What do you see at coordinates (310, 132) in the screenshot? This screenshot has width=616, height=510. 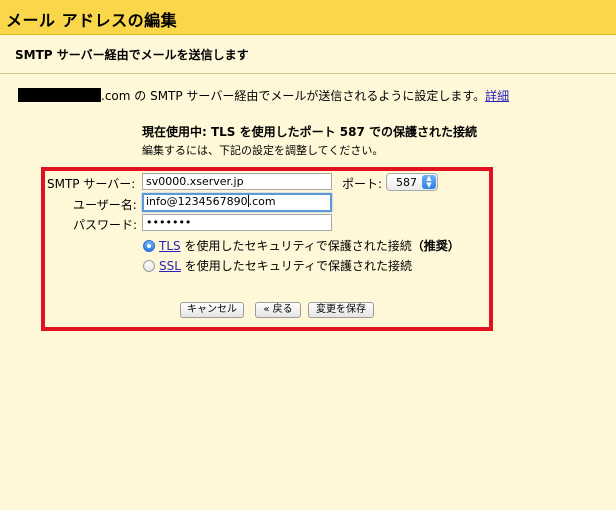 I see `current-status-title: 現在使用中: TLS を使用したポート 587 での保護された接続` at bounding box center [310, 132].